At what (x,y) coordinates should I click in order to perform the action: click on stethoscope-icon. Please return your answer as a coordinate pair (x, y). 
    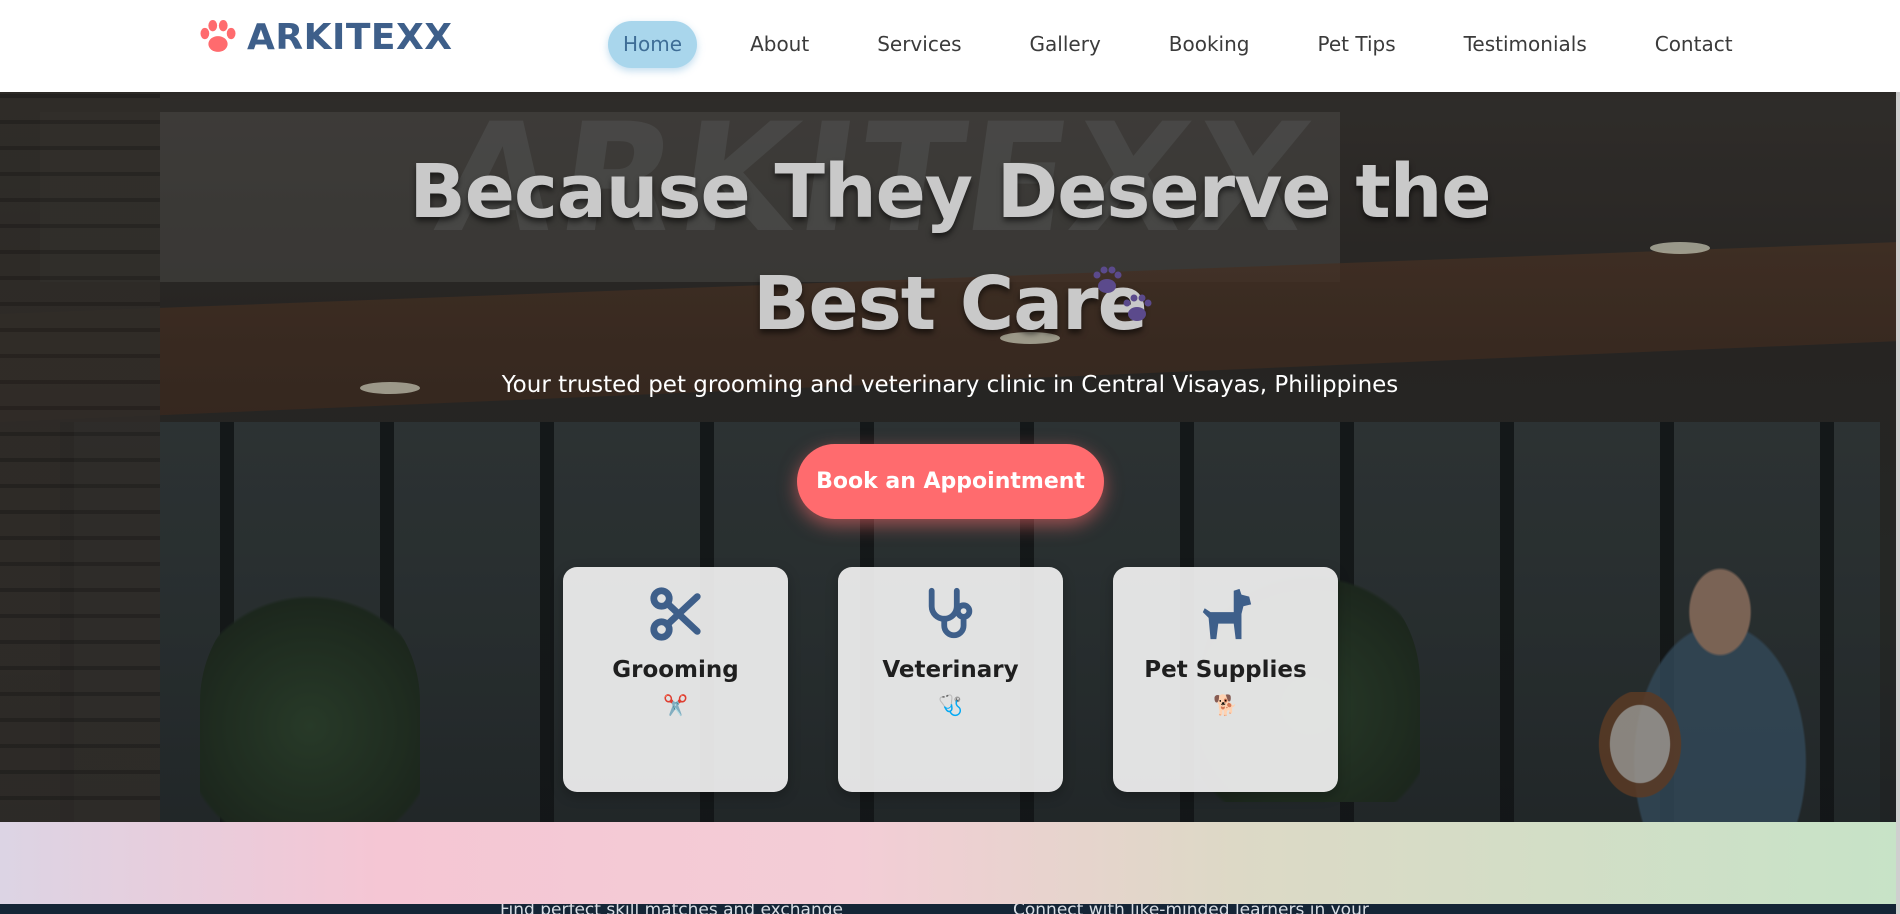
    Looking at the image, I should click on (950, 613).